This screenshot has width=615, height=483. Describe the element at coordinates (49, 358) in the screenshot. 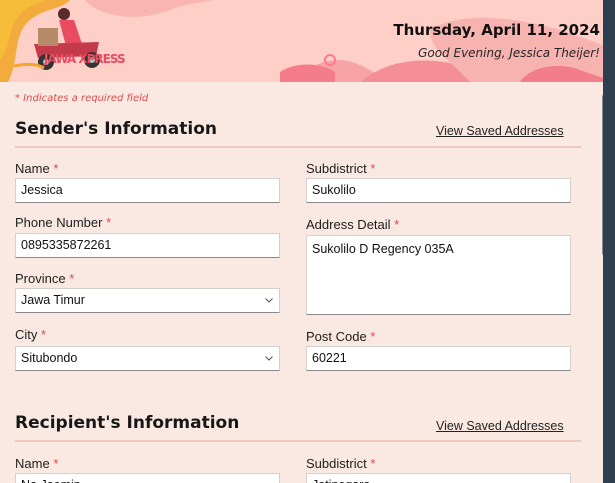

I see `sender-city-value: Situbondo` at that location.